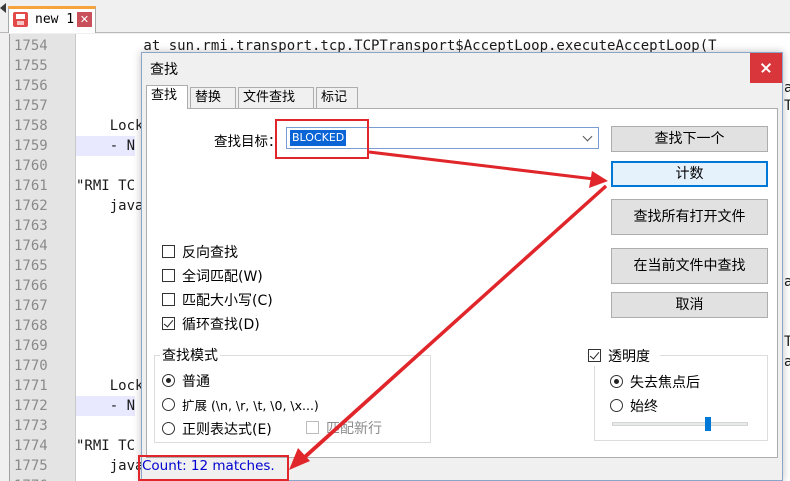 The width and height of the screenshot is (790, 481). Describe the element at coordinates (322, 139) in the screenshot. I see `annotation-box-search-term` at that location.